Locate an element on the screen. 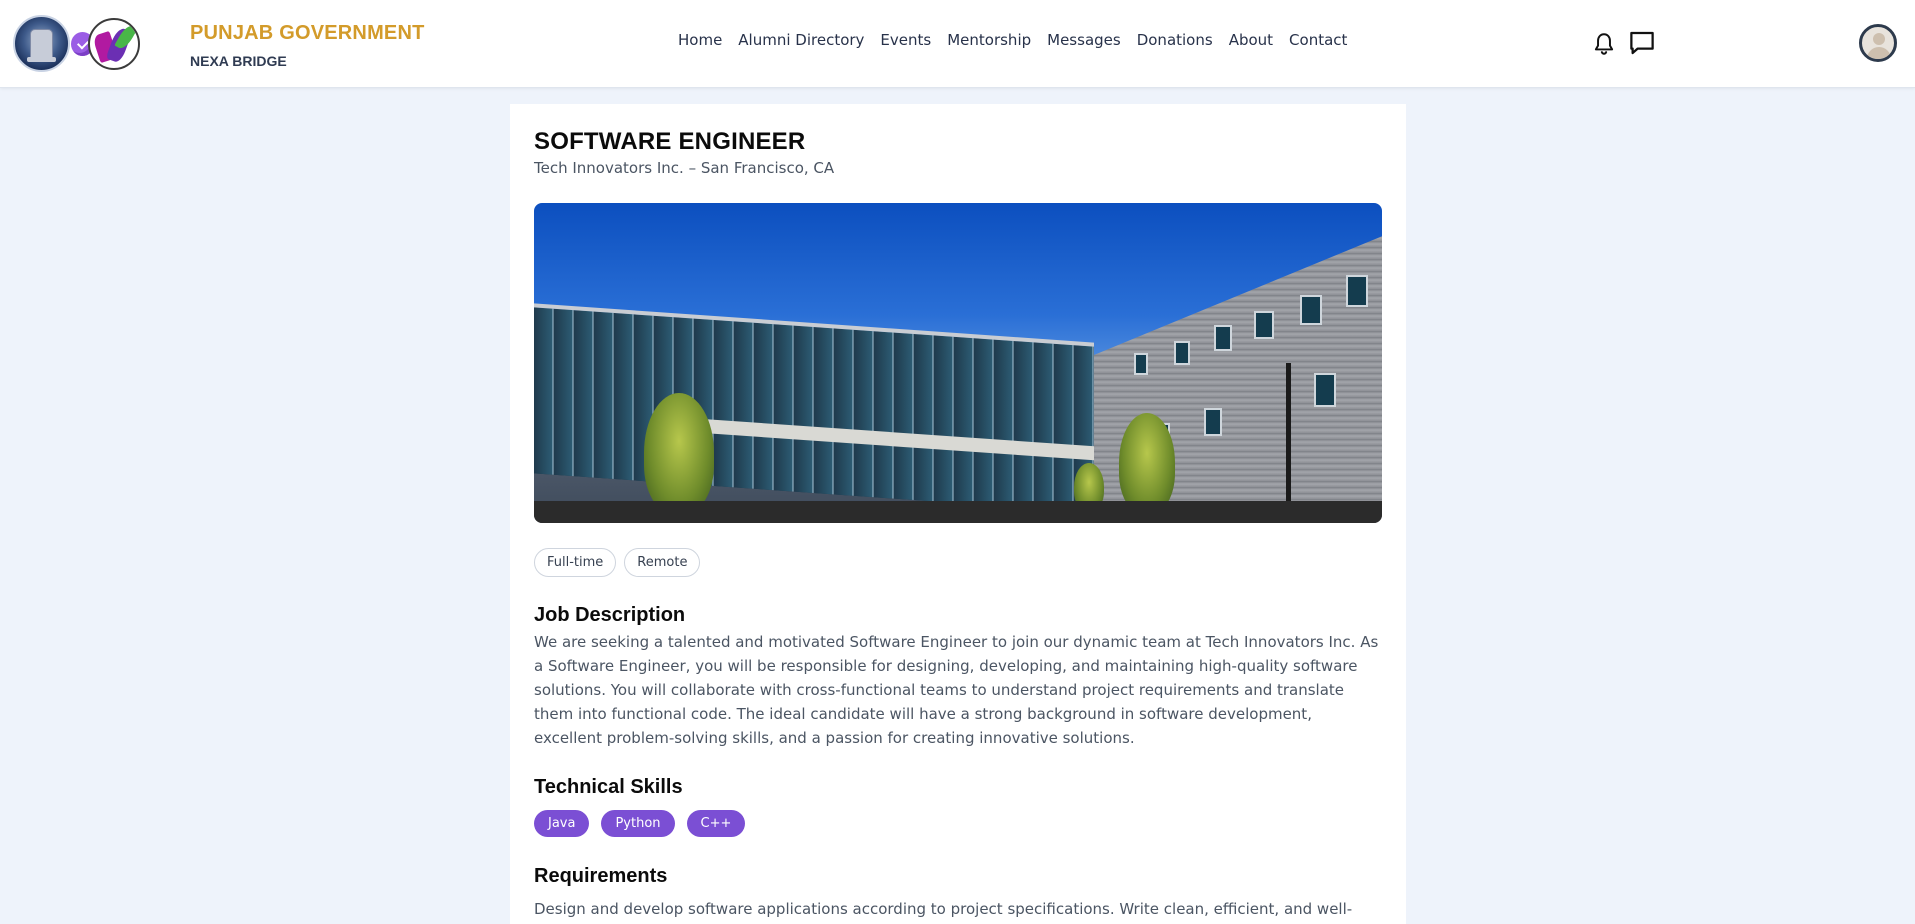  nav-events: Events is located at coordinates (905, 40).